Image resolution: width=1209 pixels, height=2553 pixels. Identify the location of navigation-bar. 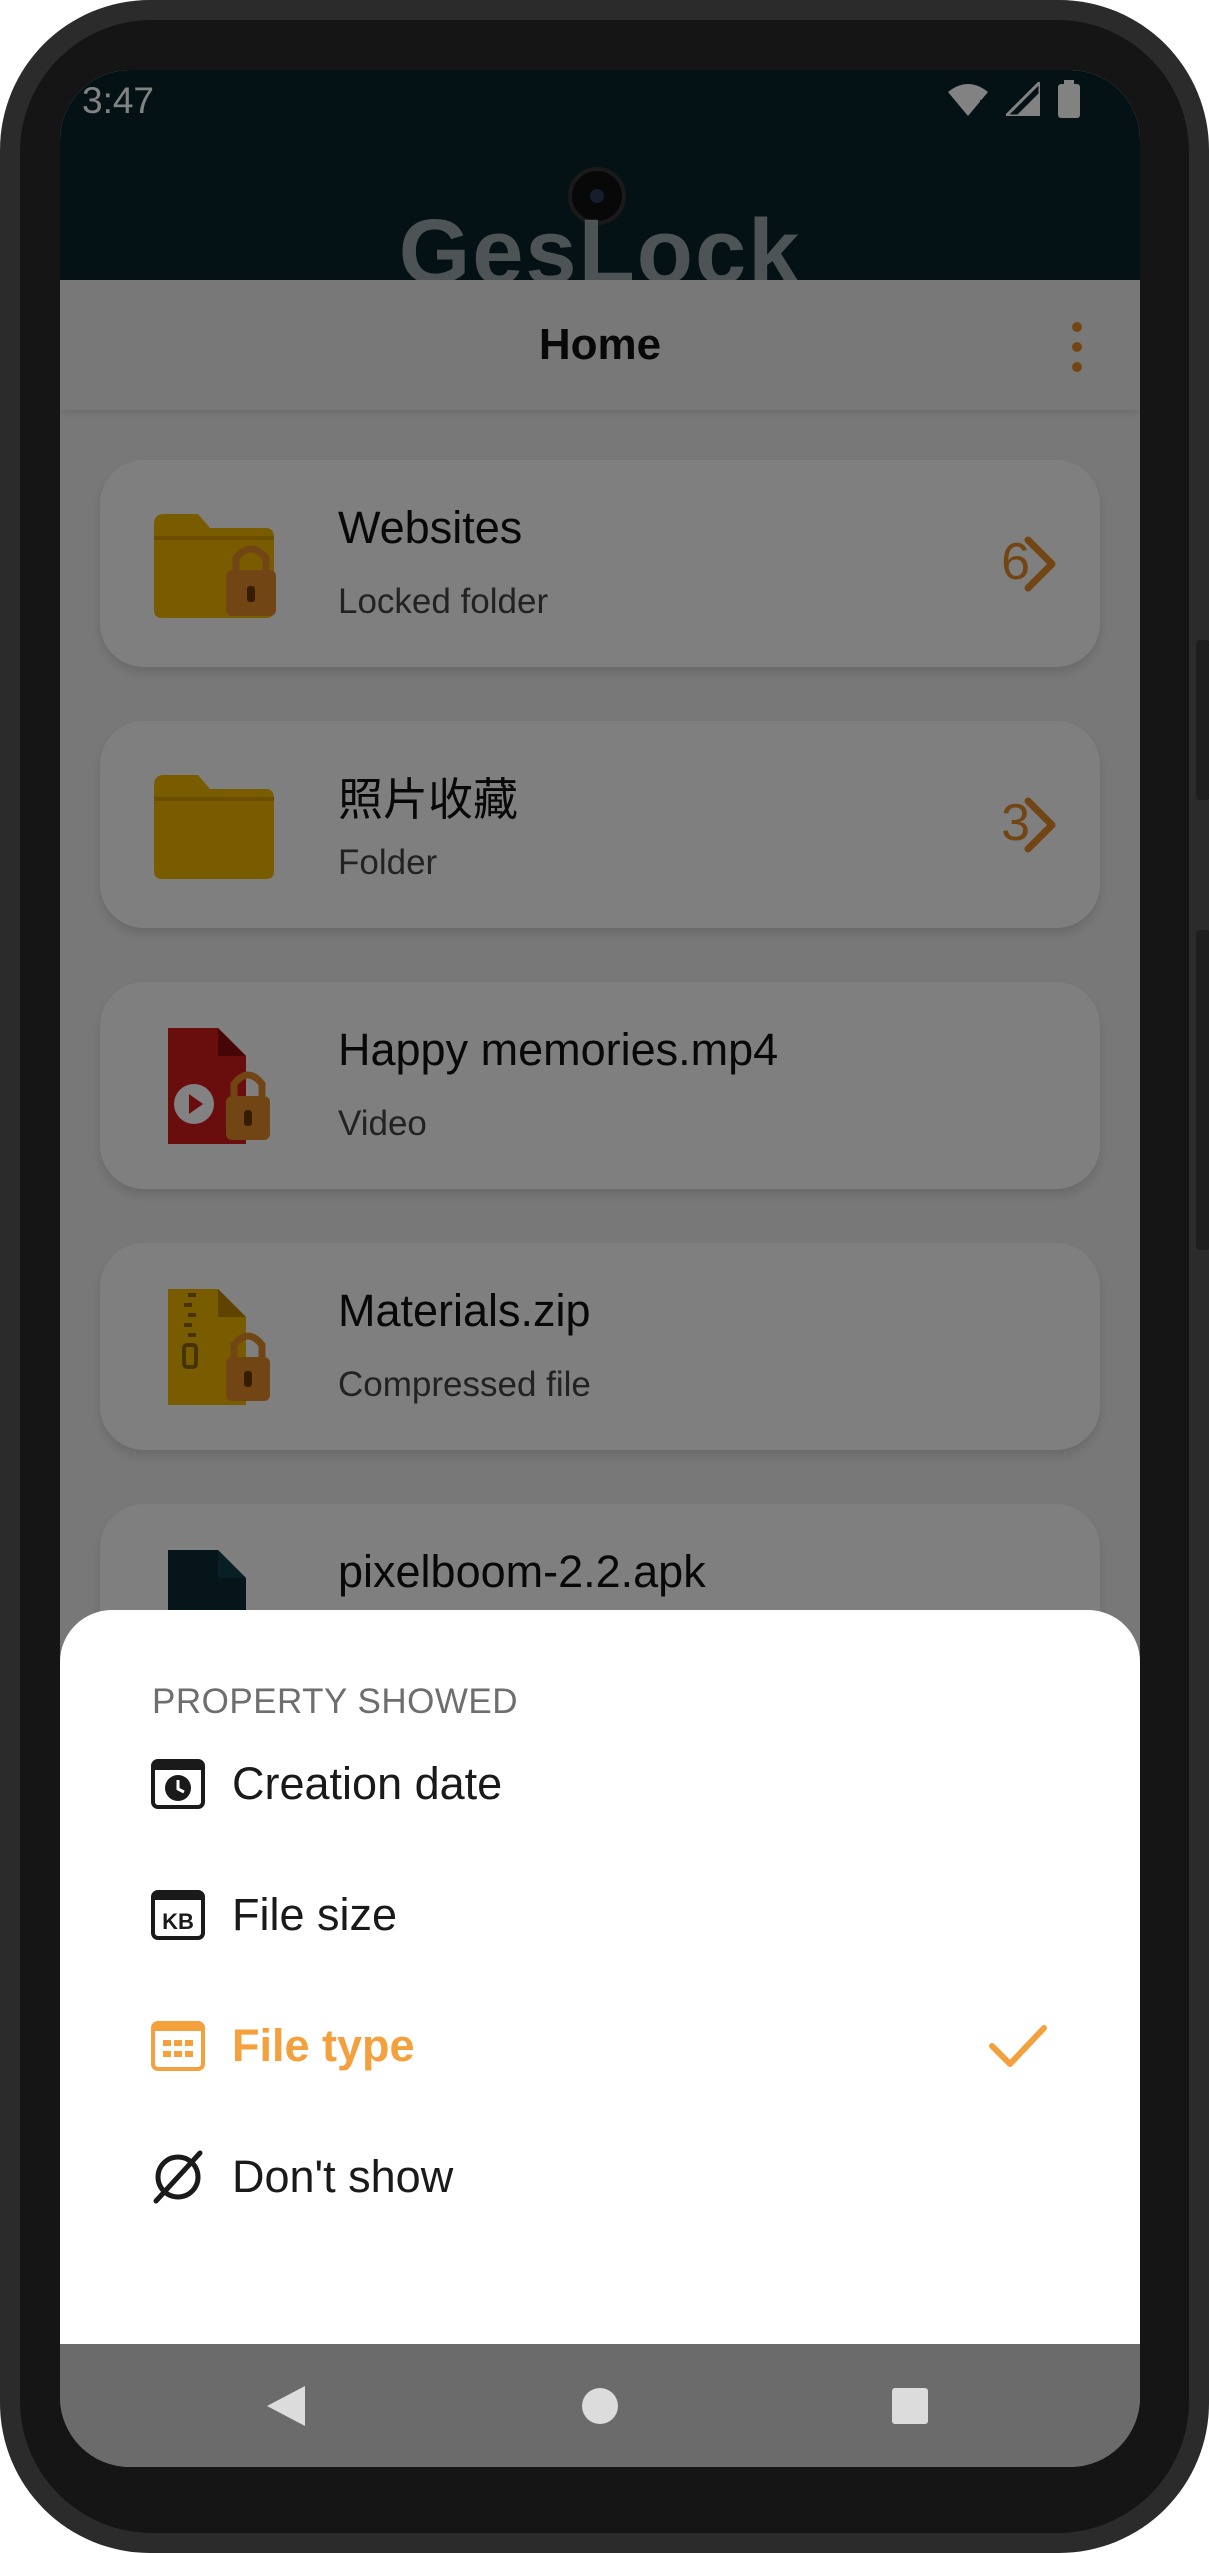
(600, 2405).